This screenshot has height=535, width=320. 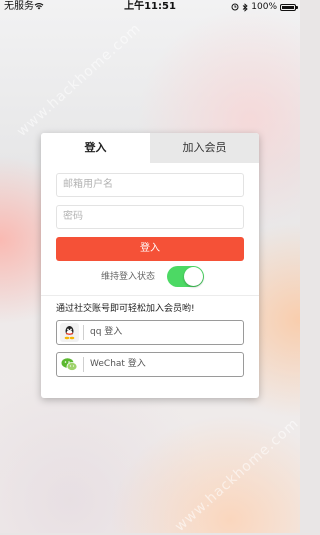 I want to click on status-right: 100%, so click(x=264, y=7).